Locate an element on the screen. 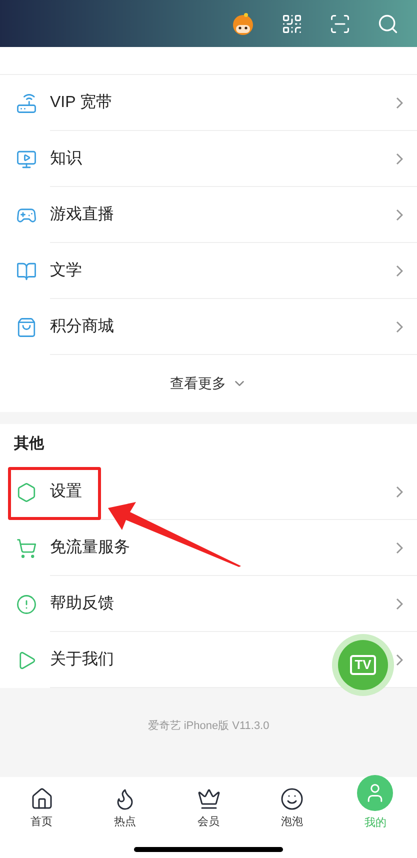 Image resolution: width=417 pixels, height=858 pixels. cart-icon is located at coordinates (26, 548).